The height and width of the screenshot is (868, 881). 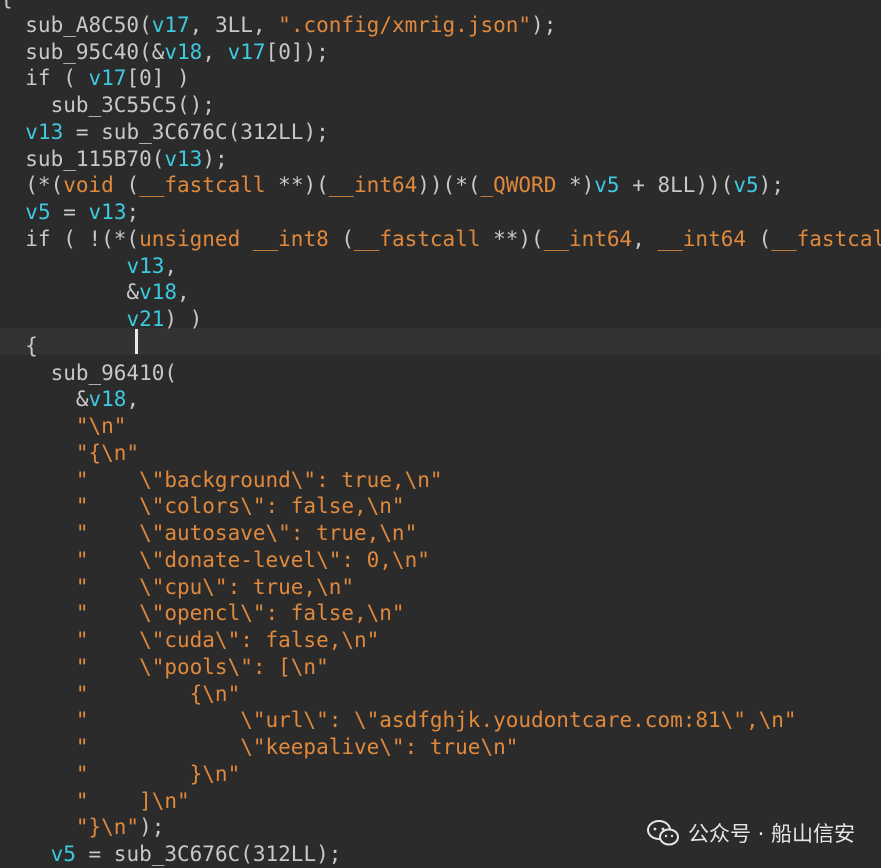 What do you see at coordinates (101, 426) in the screenshot?
I see `code-token-str: "\n"` at bounding box center [101, 426].